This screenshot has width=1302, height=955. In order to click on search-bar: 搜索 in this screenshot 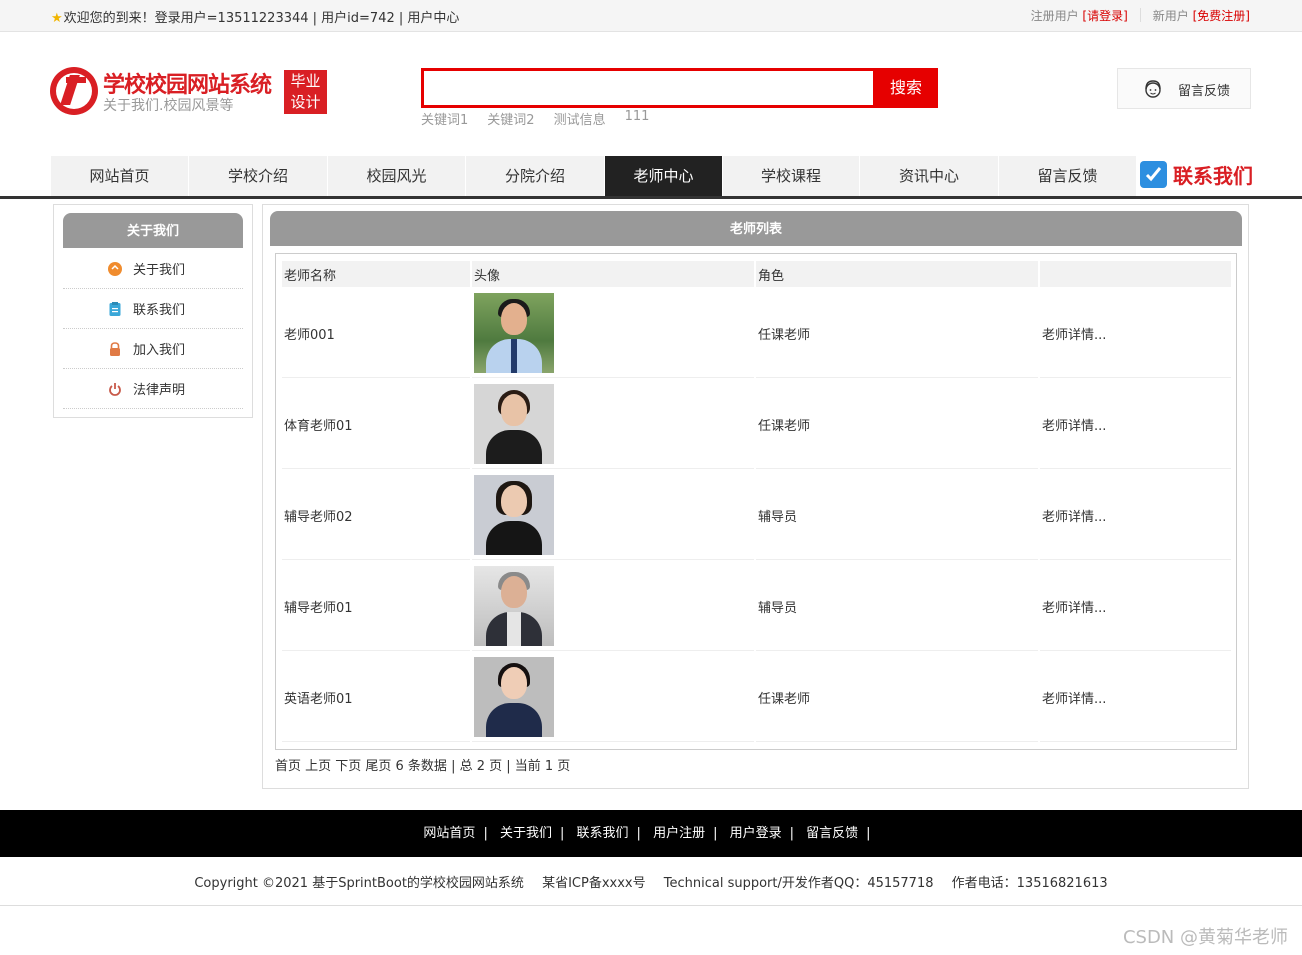, I will do `click(679, 88)`.